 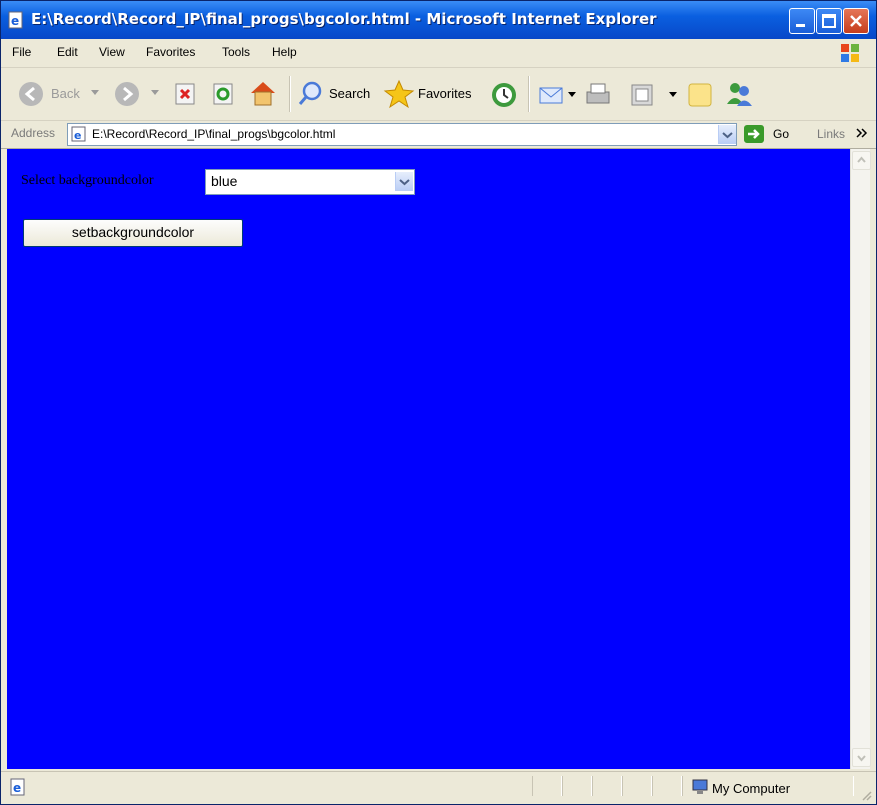 What do you see at coordinates (700, 786) in the screenshot?
I see `my-computer-icon` at bounding box center [700, 786].